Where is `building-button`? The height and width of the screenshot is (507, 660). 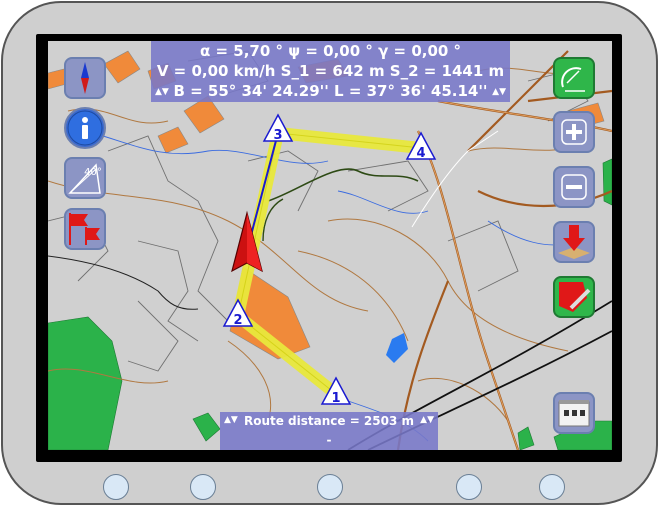 building-button is located at coordinates (574, 413).